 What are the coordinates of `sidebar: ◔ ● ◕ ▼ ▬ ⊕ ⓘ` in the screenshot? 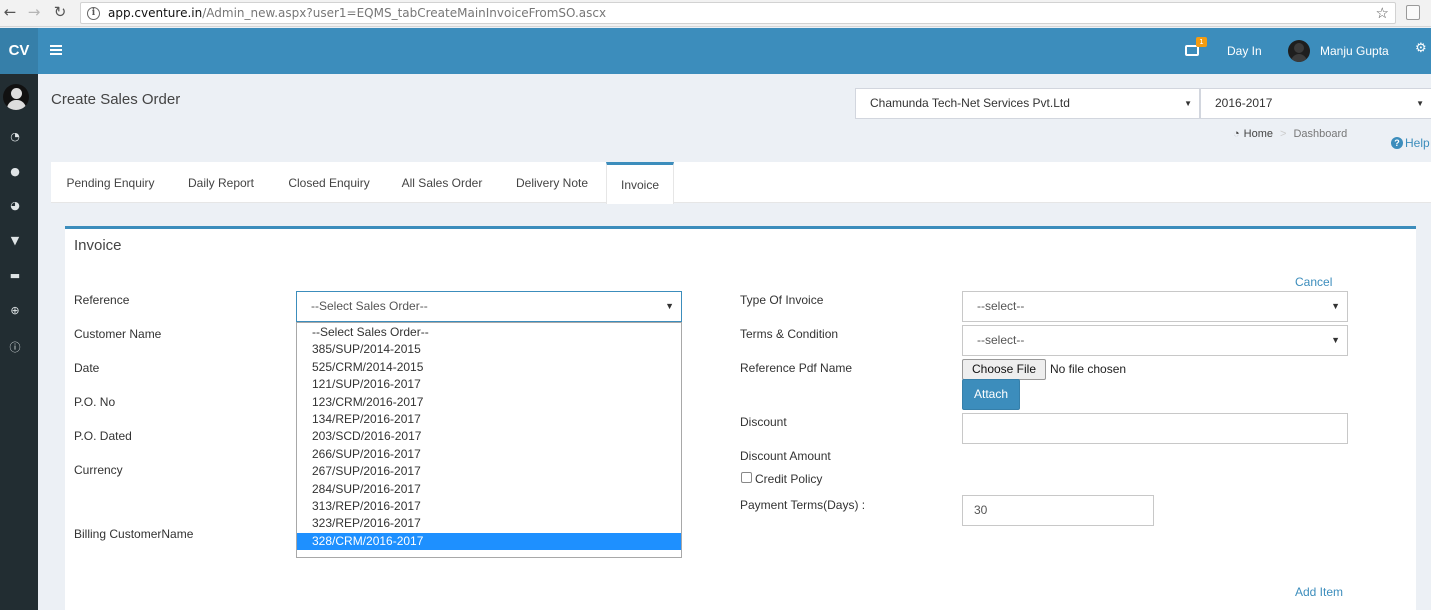 It's located at (19, 342).